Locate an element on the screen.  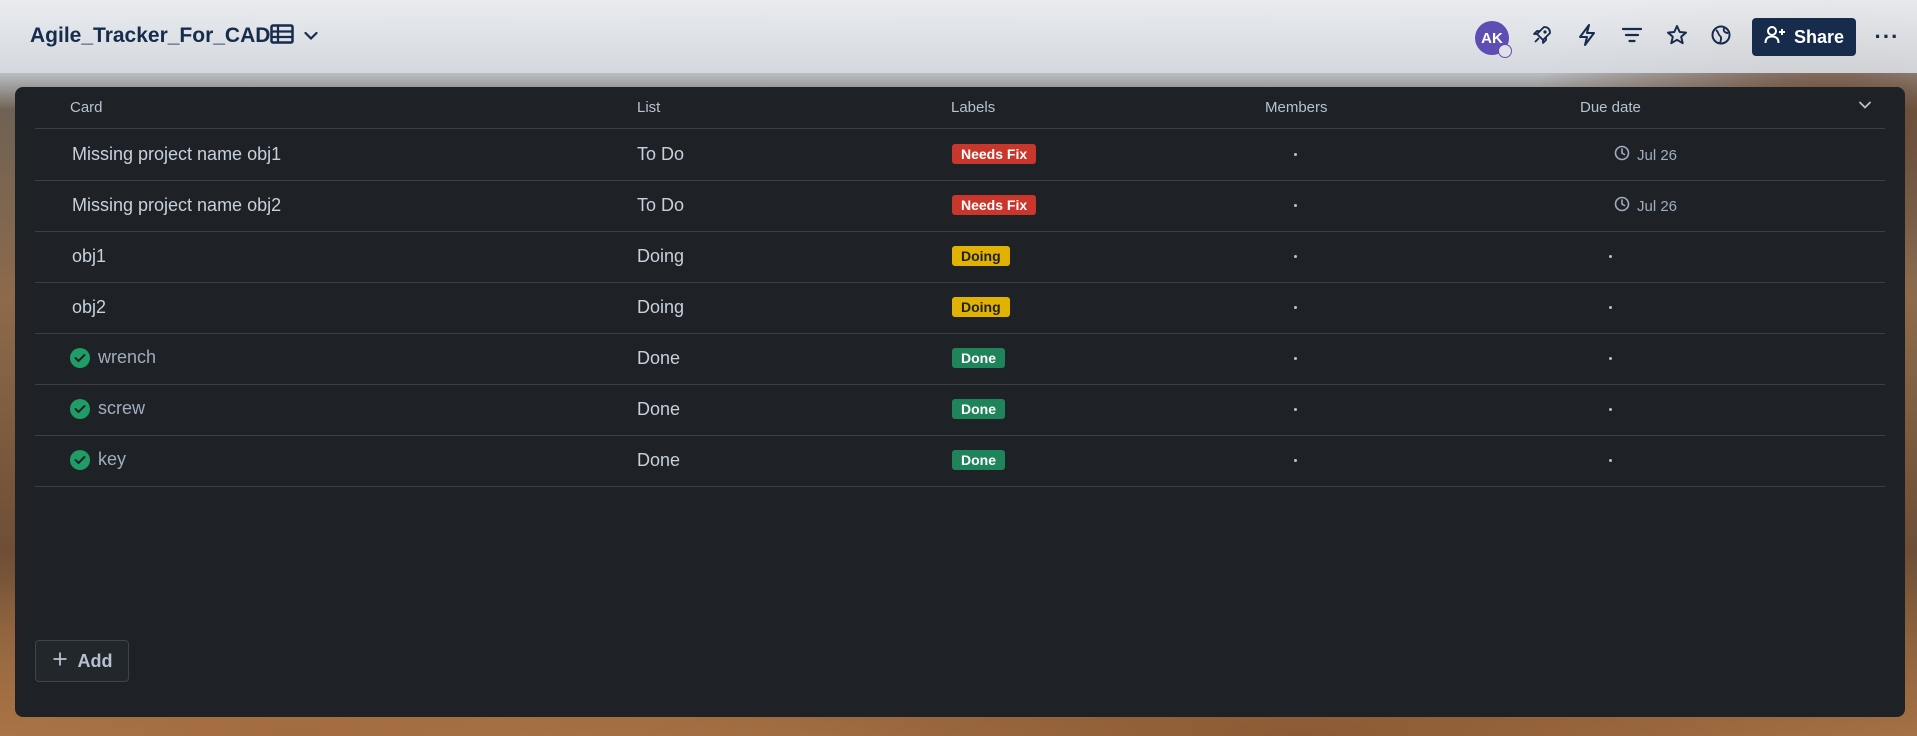
card-name: obj2 is located at coordinates (89, 307).